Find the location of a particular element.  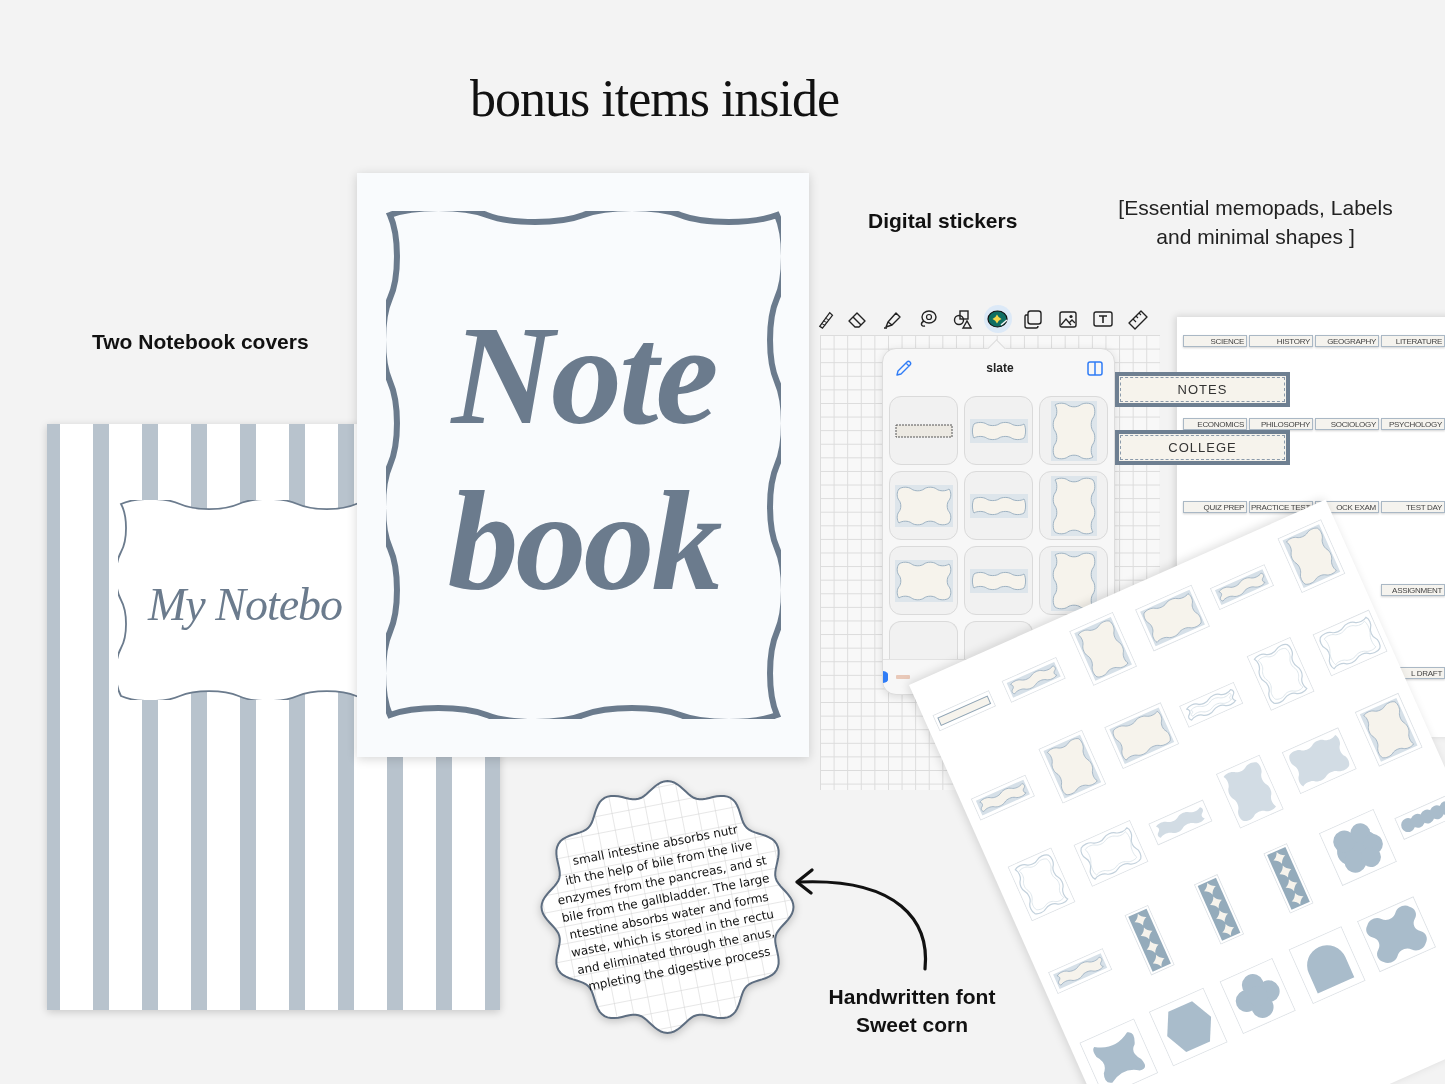

cover-title: Note book is located at coordinates (583, 458).